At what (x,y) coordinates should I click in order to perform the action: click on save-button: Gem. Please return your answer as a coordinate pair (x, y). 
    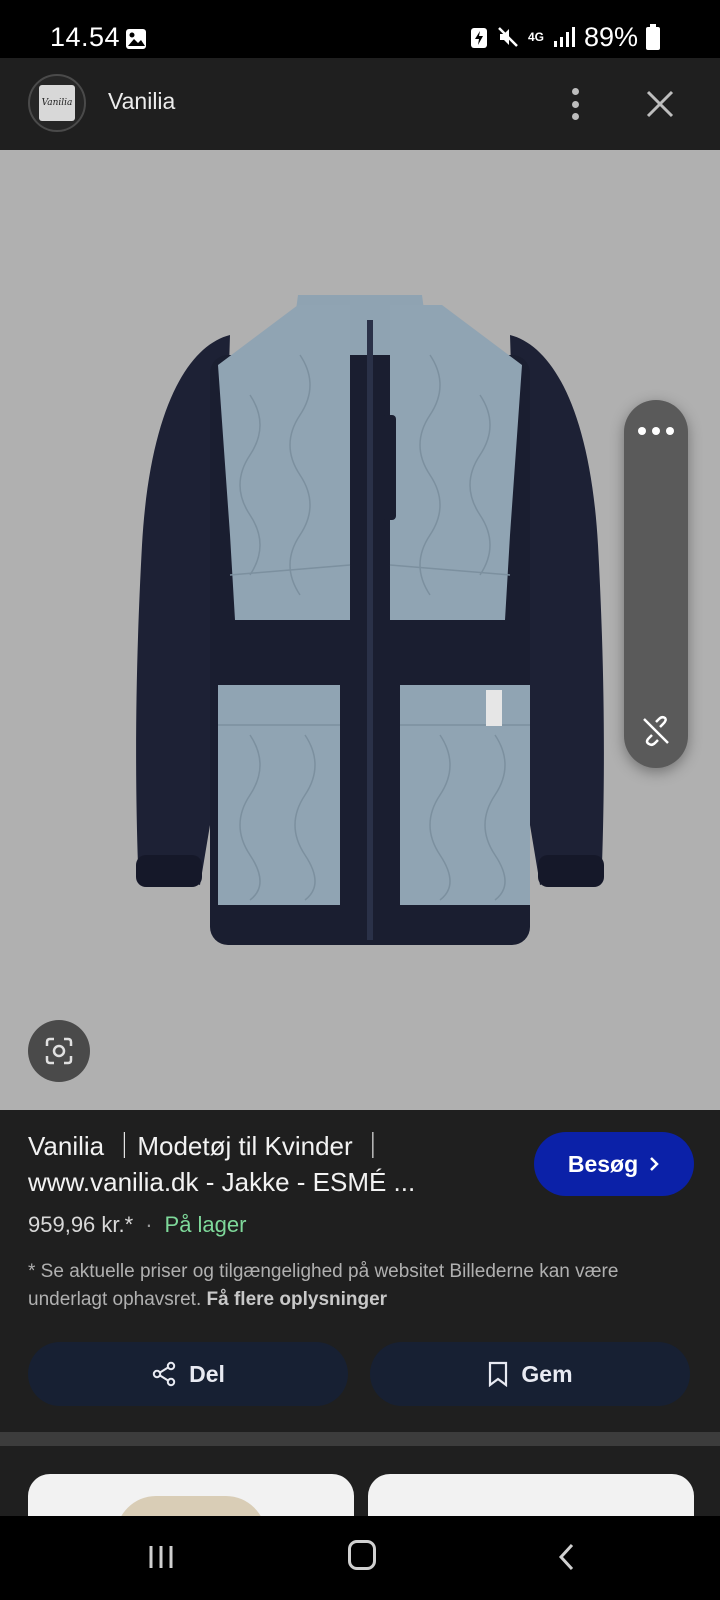
    Looking at the image, I should click on (530, 1374).